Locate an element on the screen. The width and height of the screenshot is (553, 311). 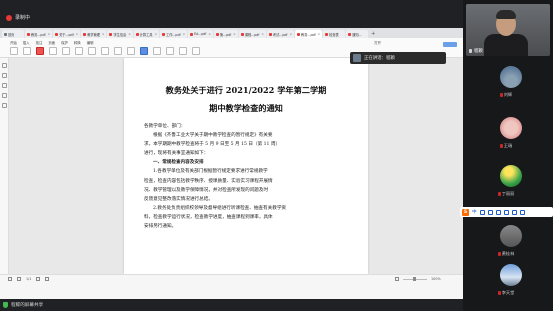
browser-tab: 第...pdf × is located at coordinates (225, 34).